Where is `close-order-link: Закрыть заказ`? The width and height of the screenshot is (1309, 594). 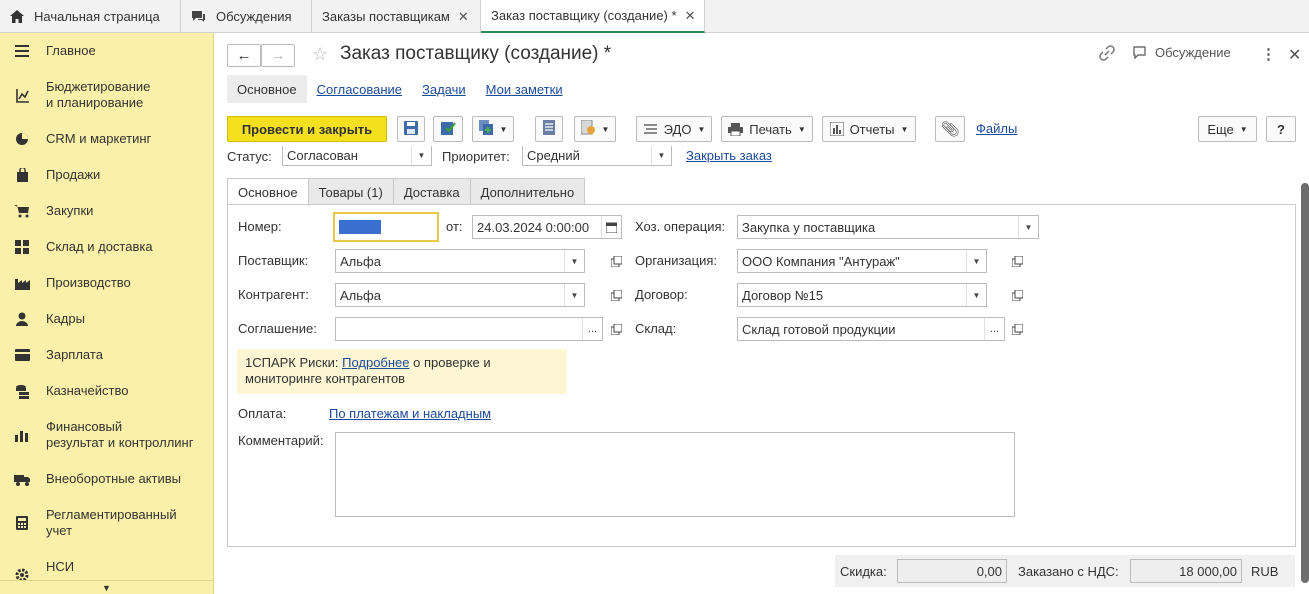
close-order-link: Закрыть заказ is located at coordinates (729, 155).